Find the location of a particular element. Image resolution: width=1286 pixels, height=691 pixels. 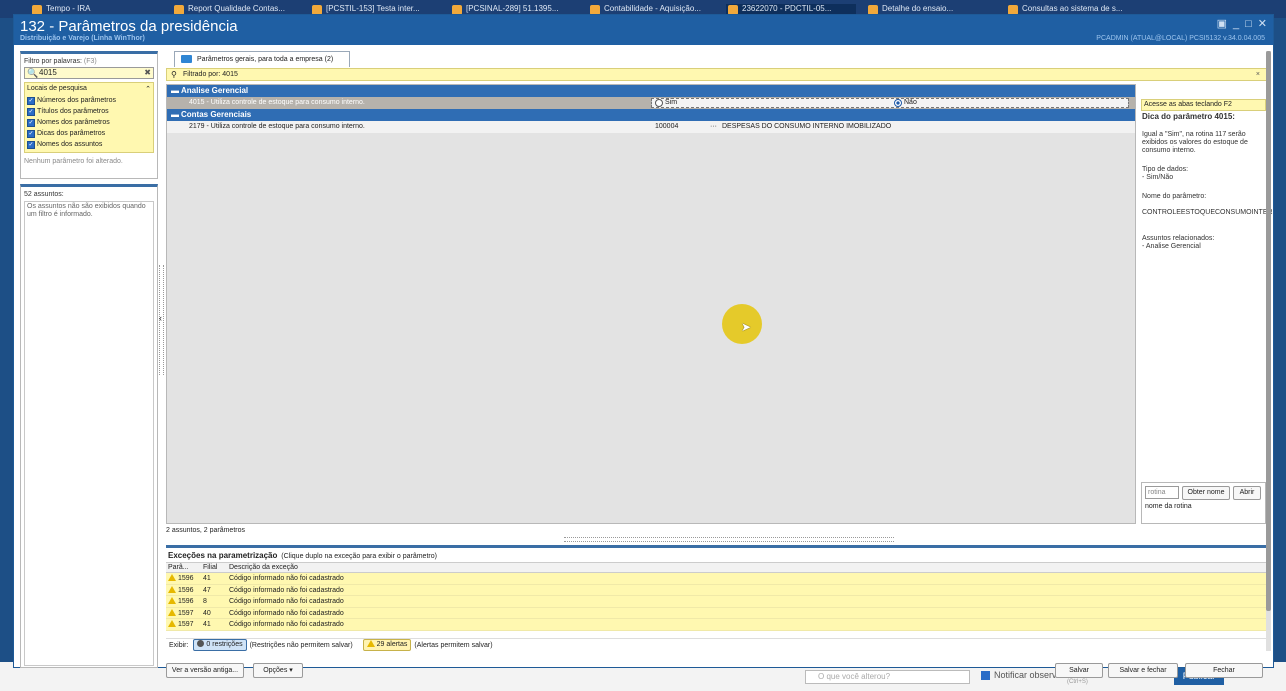

locais-title: Locais de pesquisa is located at coordinates (57, 88).